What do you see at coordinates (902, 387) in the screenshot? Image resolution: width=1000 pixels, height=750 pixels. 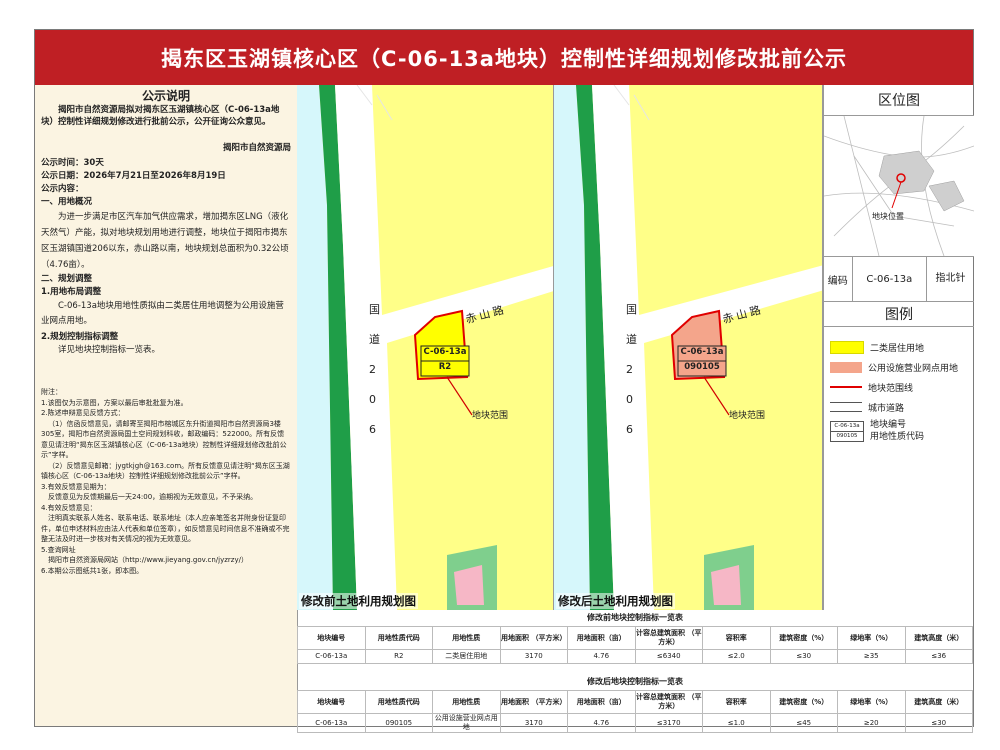 I see `legend-item-boundary: 地块范围线` at bounding box center [902, 387].